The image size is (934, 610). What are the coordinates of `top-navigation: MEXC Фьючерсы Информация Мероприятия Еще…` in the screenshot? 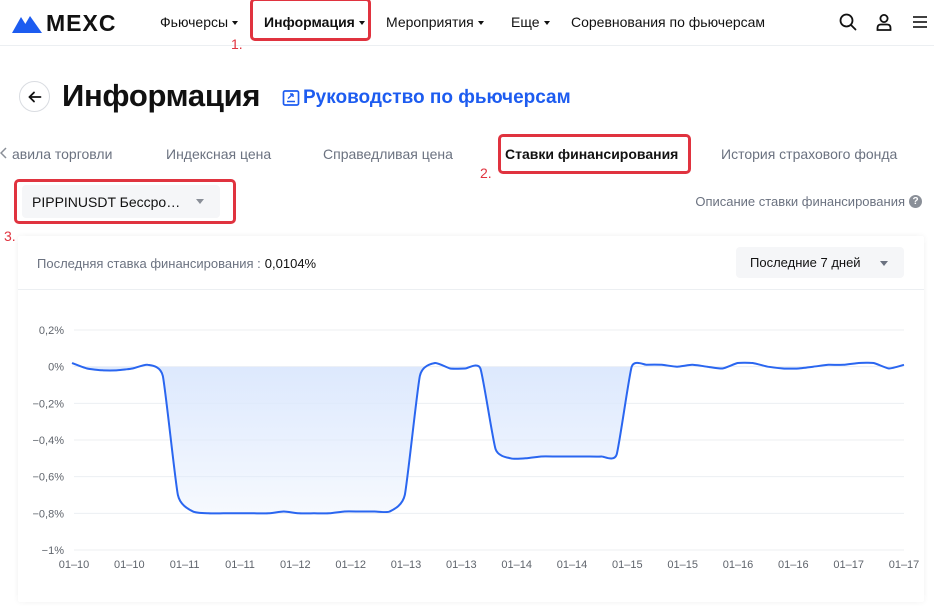 It's located at (467, 23).